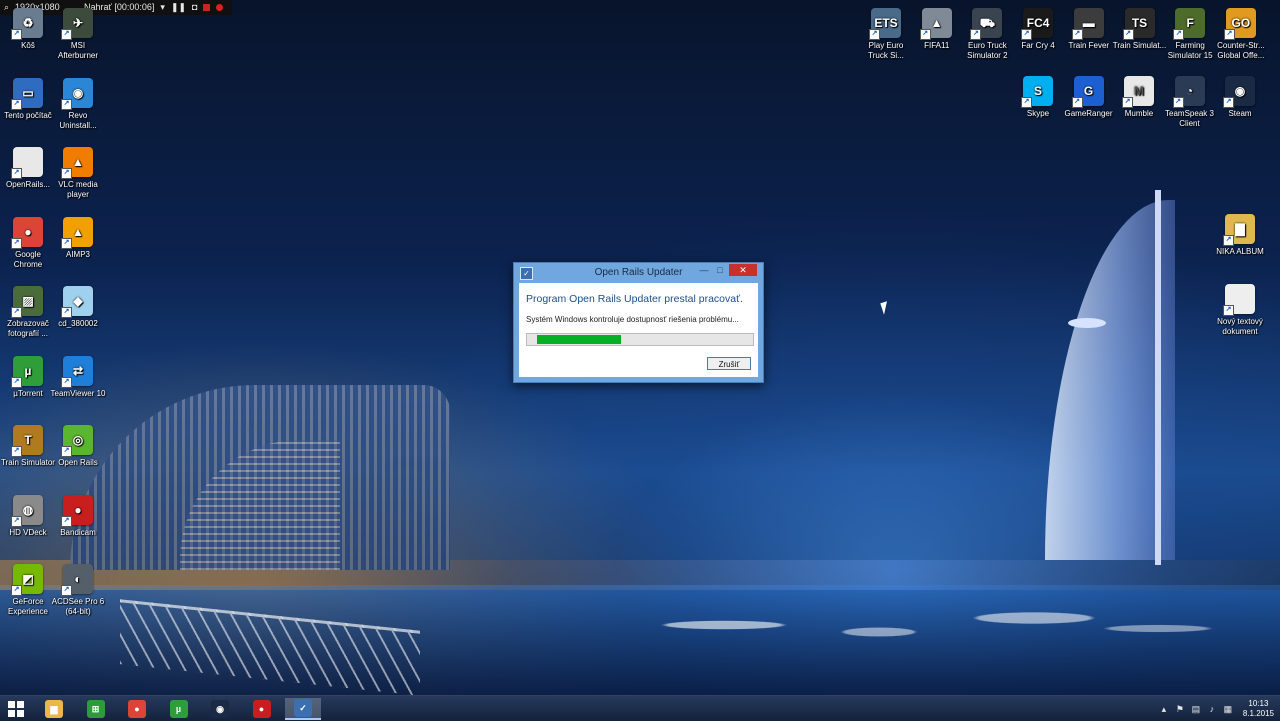 The width and height of the screenshot is (1280, 721). What do you see at coordinates (28, 606) in the screenshot?
I see `desktop-icon-label: GeForce Experience` at bounding box center [28, 606].